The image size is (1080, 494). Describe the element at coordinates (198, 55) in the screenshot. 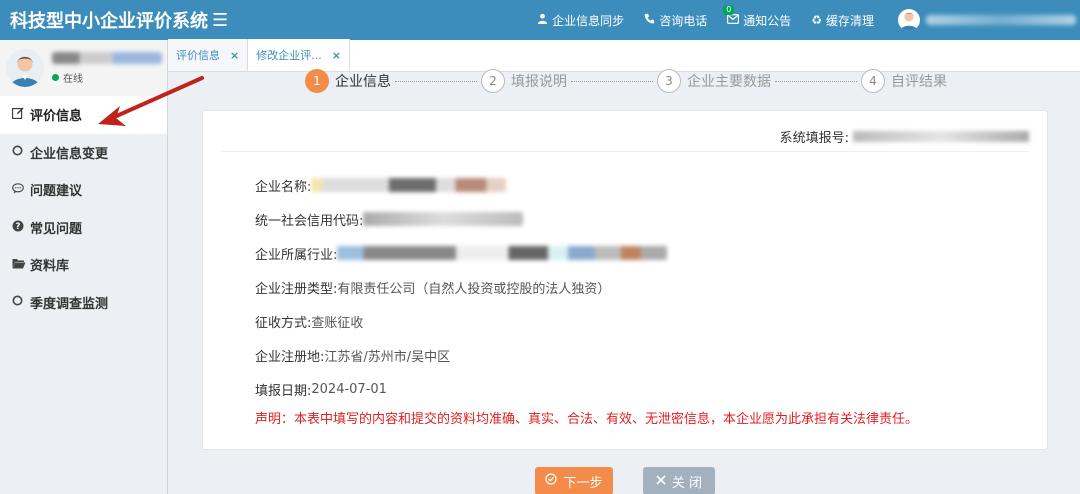

I see `tab-label: 评价信息` at that location.